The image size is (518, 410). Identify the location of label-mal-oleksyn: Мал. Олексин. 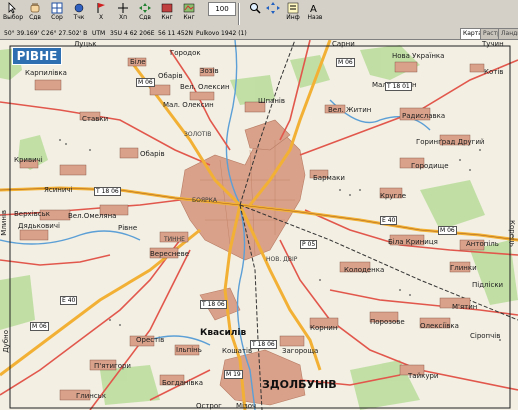
(188, 105).